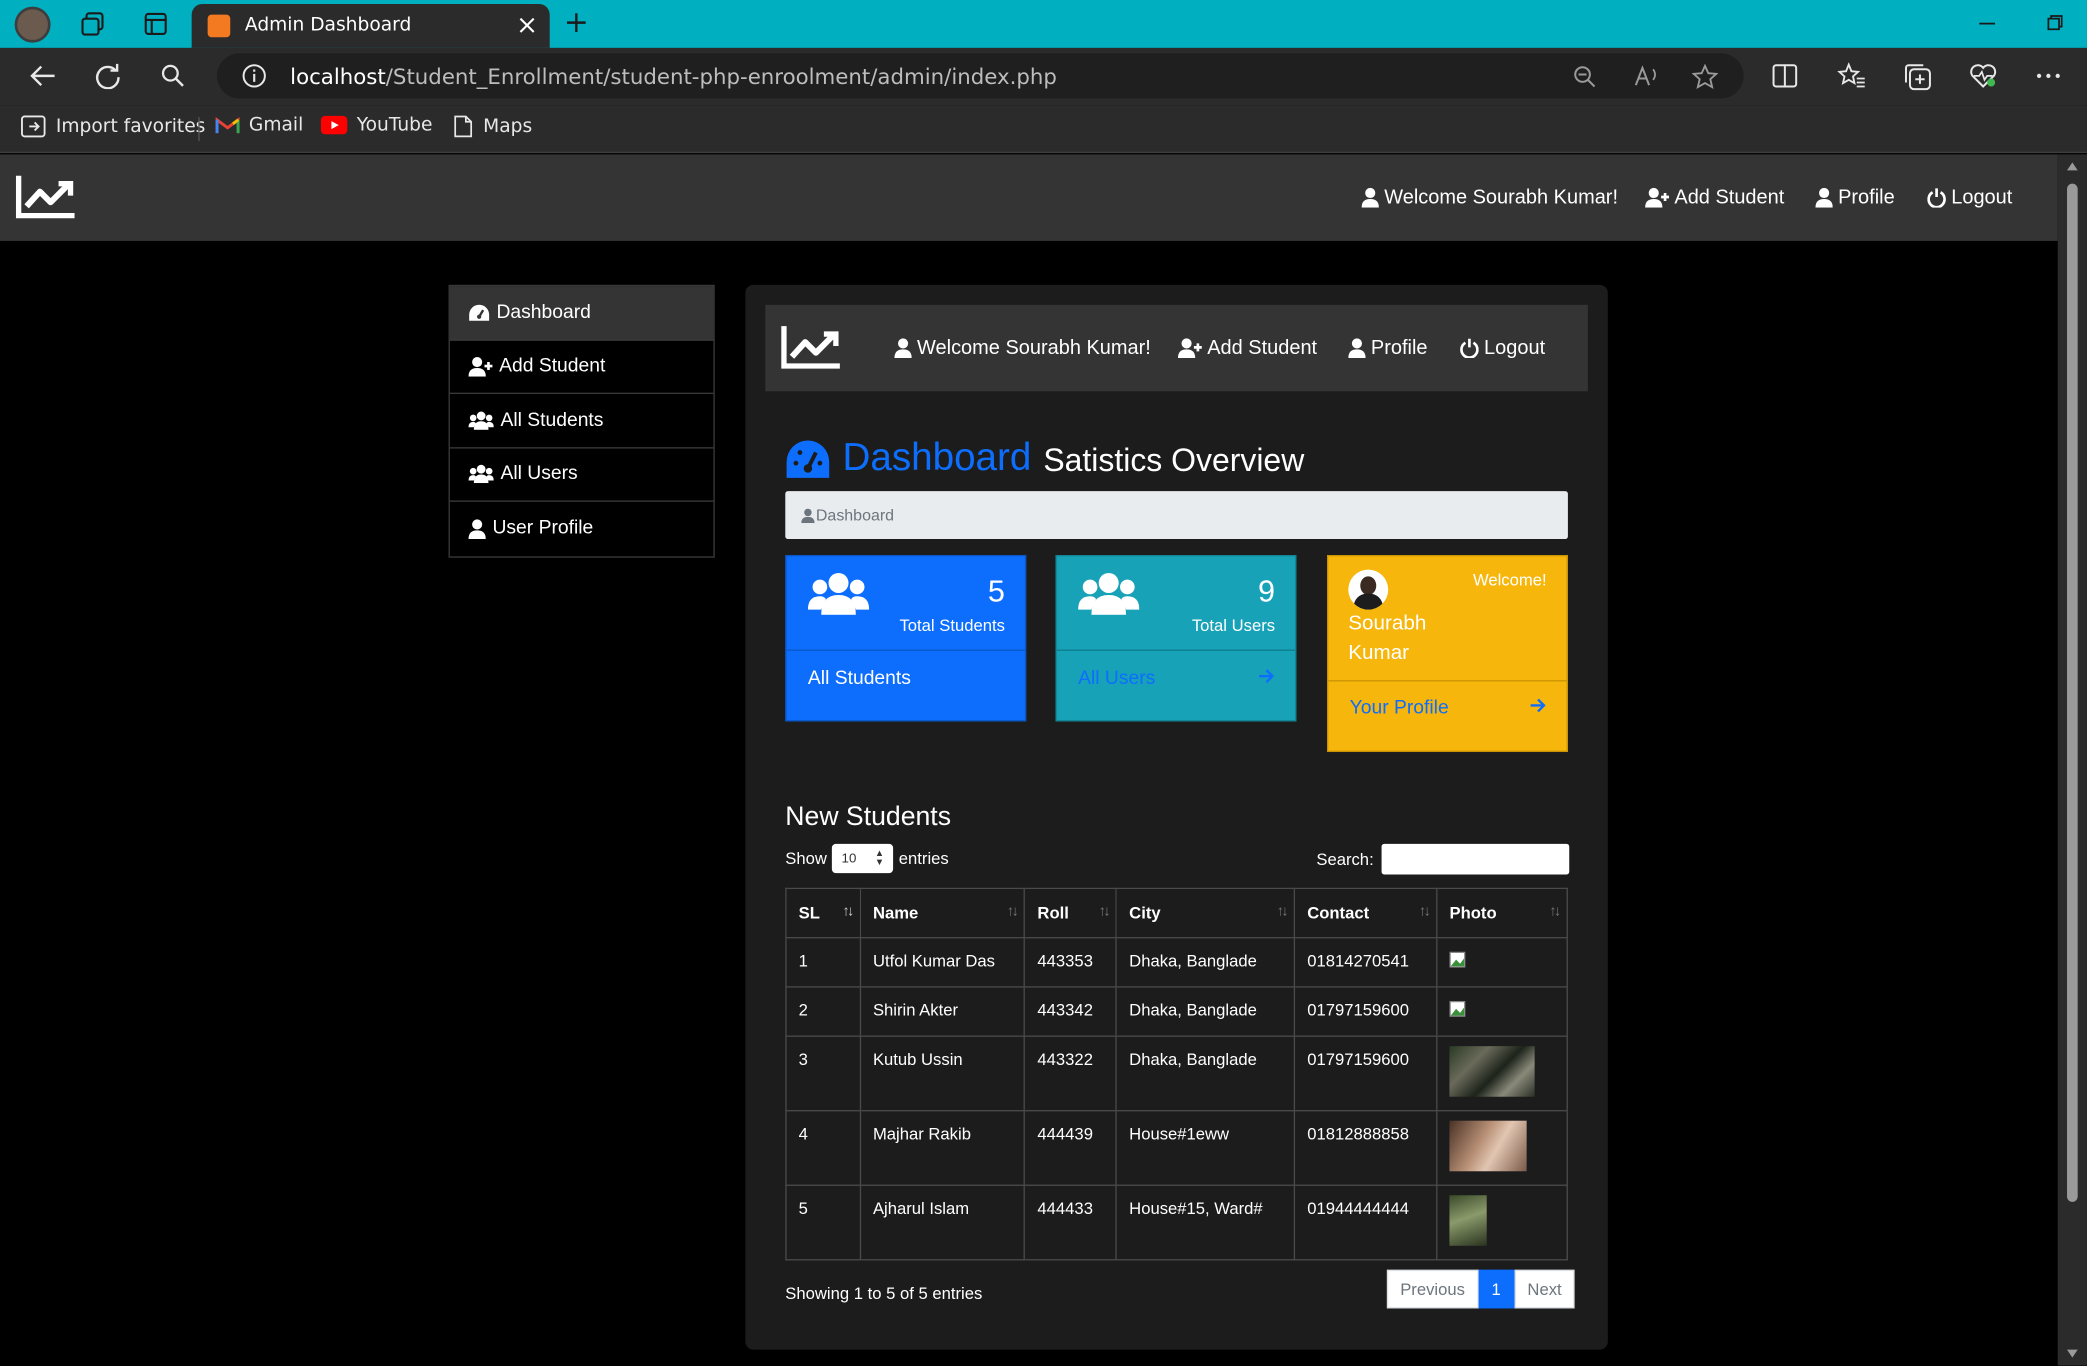  What do you see at coordinates (1544, 1289) in the screenshot?
I see `next-button: Next` at bounding box center [1544, 1289].